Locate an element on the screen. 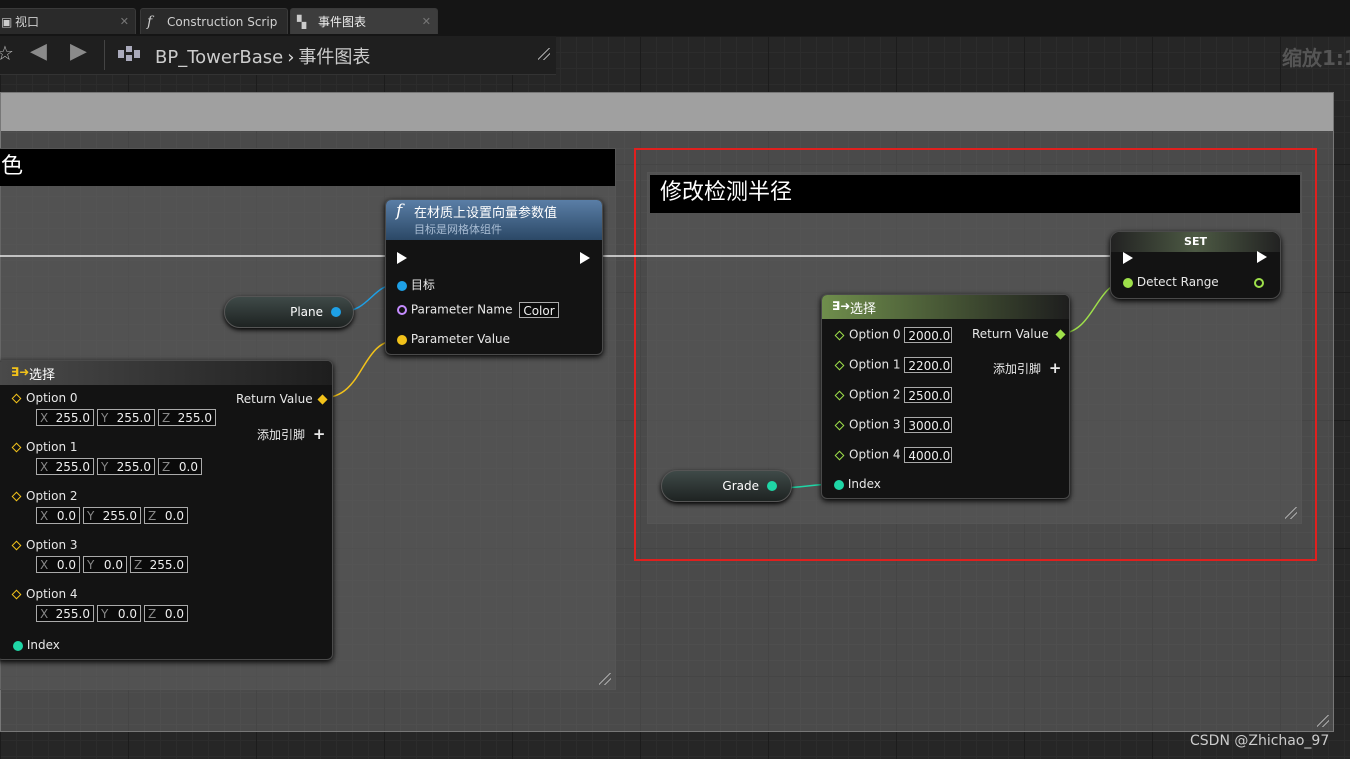 This screenshot has height=759, width=1350. option-pin-4: Option 4 4000.0 is located at coordinates (893, 455).